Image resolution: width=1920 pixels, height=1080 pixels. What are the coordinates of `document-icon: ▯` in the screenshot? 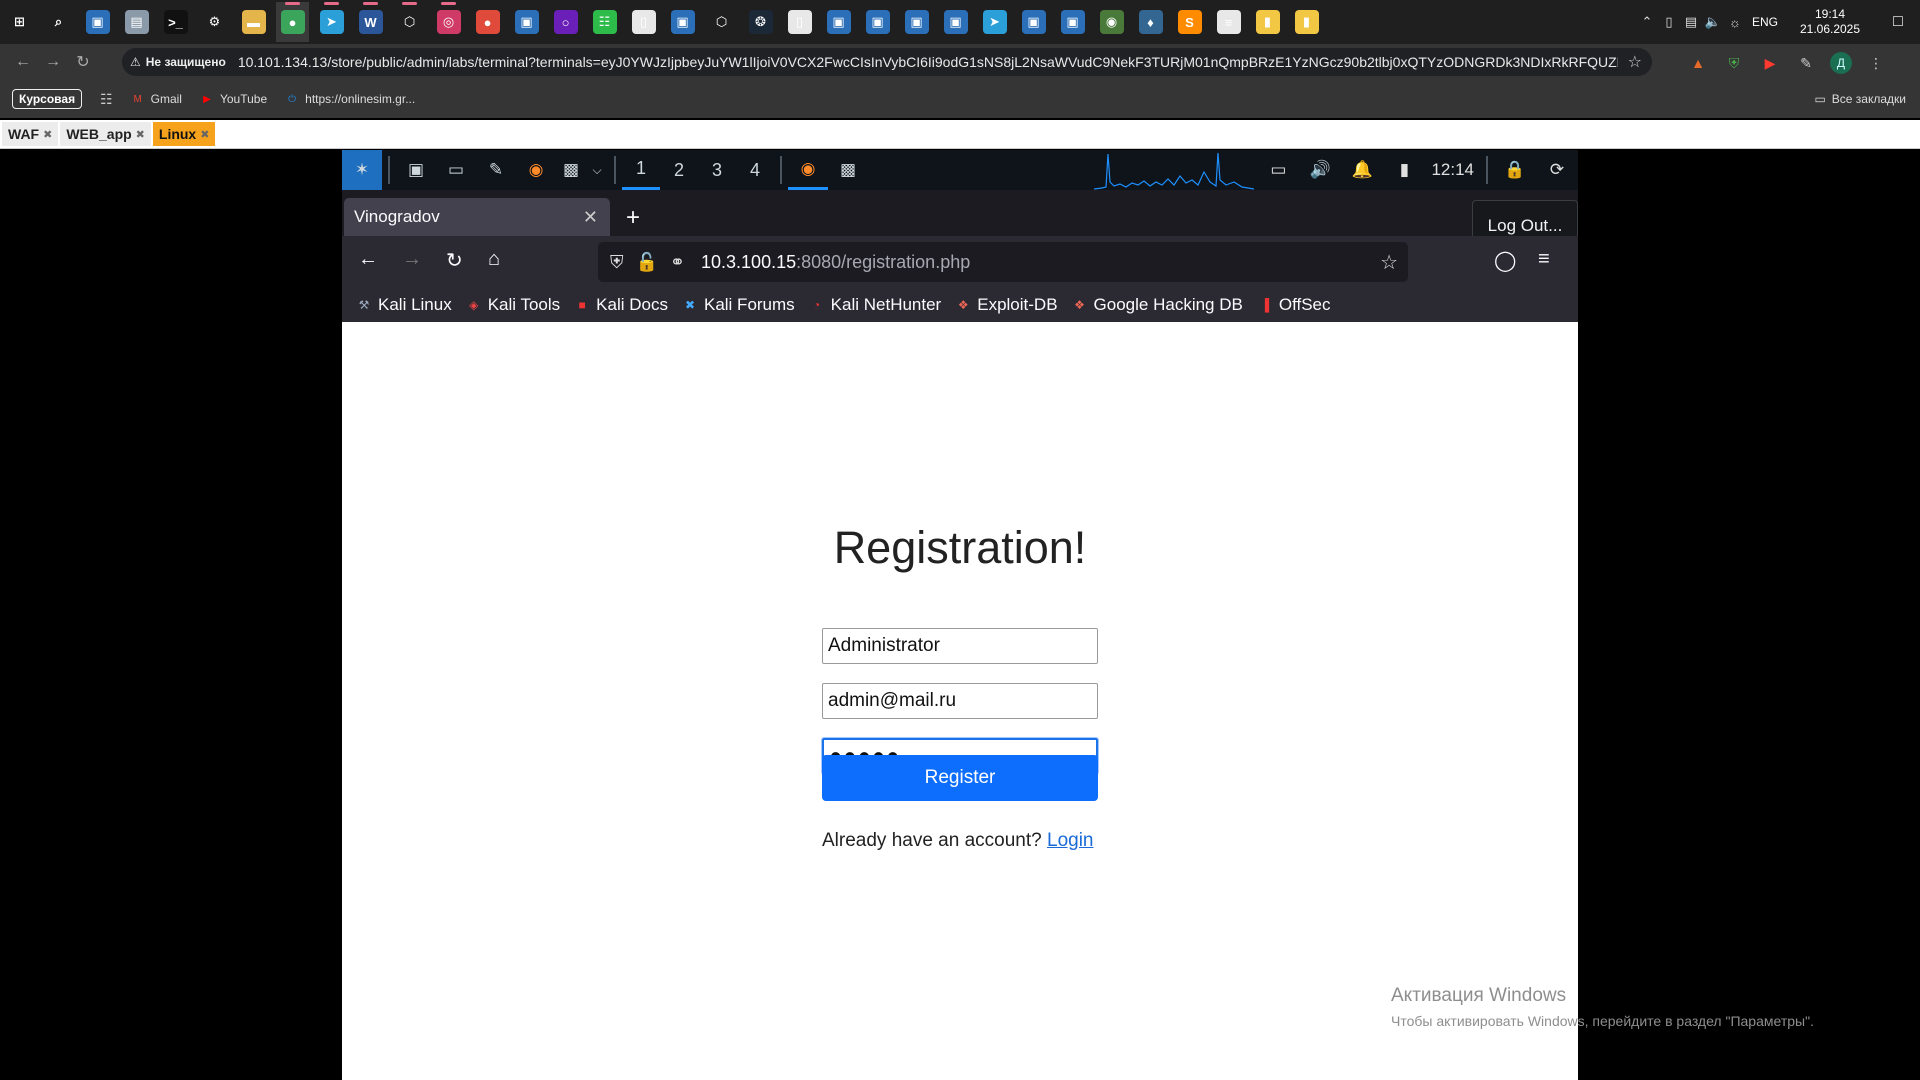 It's located at (643, 22).